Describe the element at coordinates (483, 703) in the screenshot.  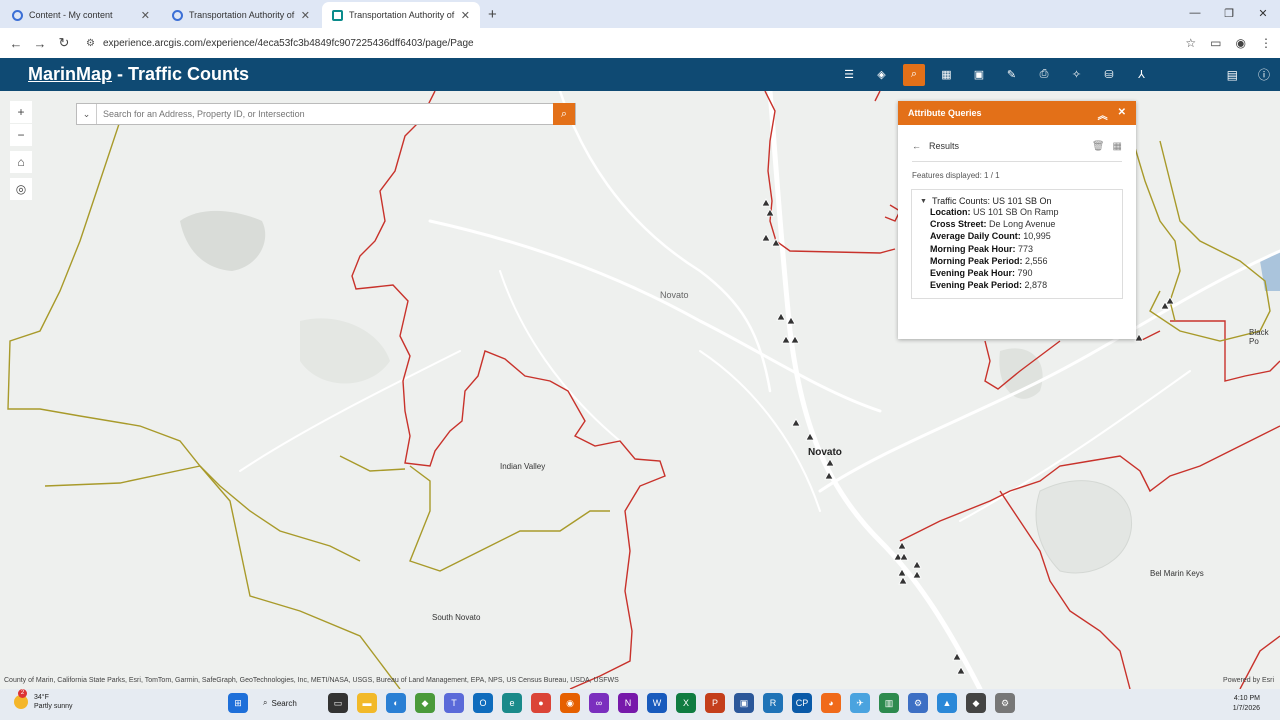
I see `outlook-icon: O` at that location.